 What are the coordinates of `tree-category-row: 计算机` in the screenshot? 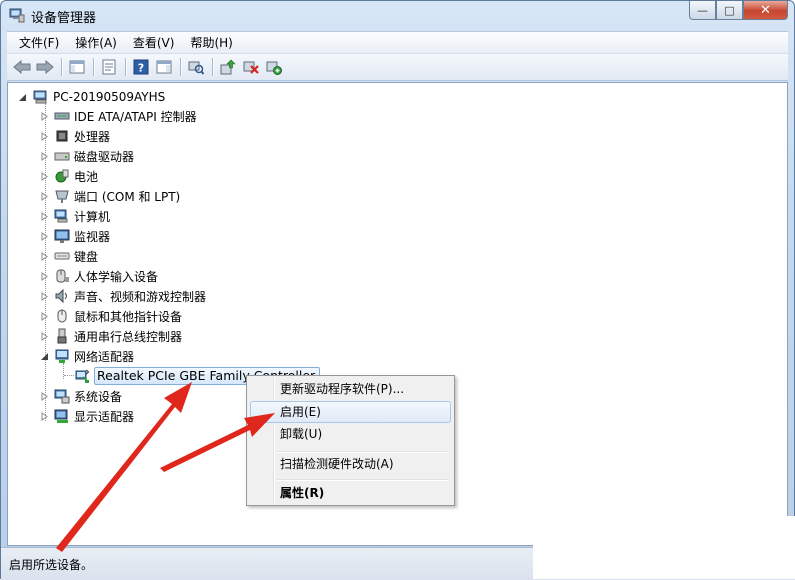 It's located at (75, 216).